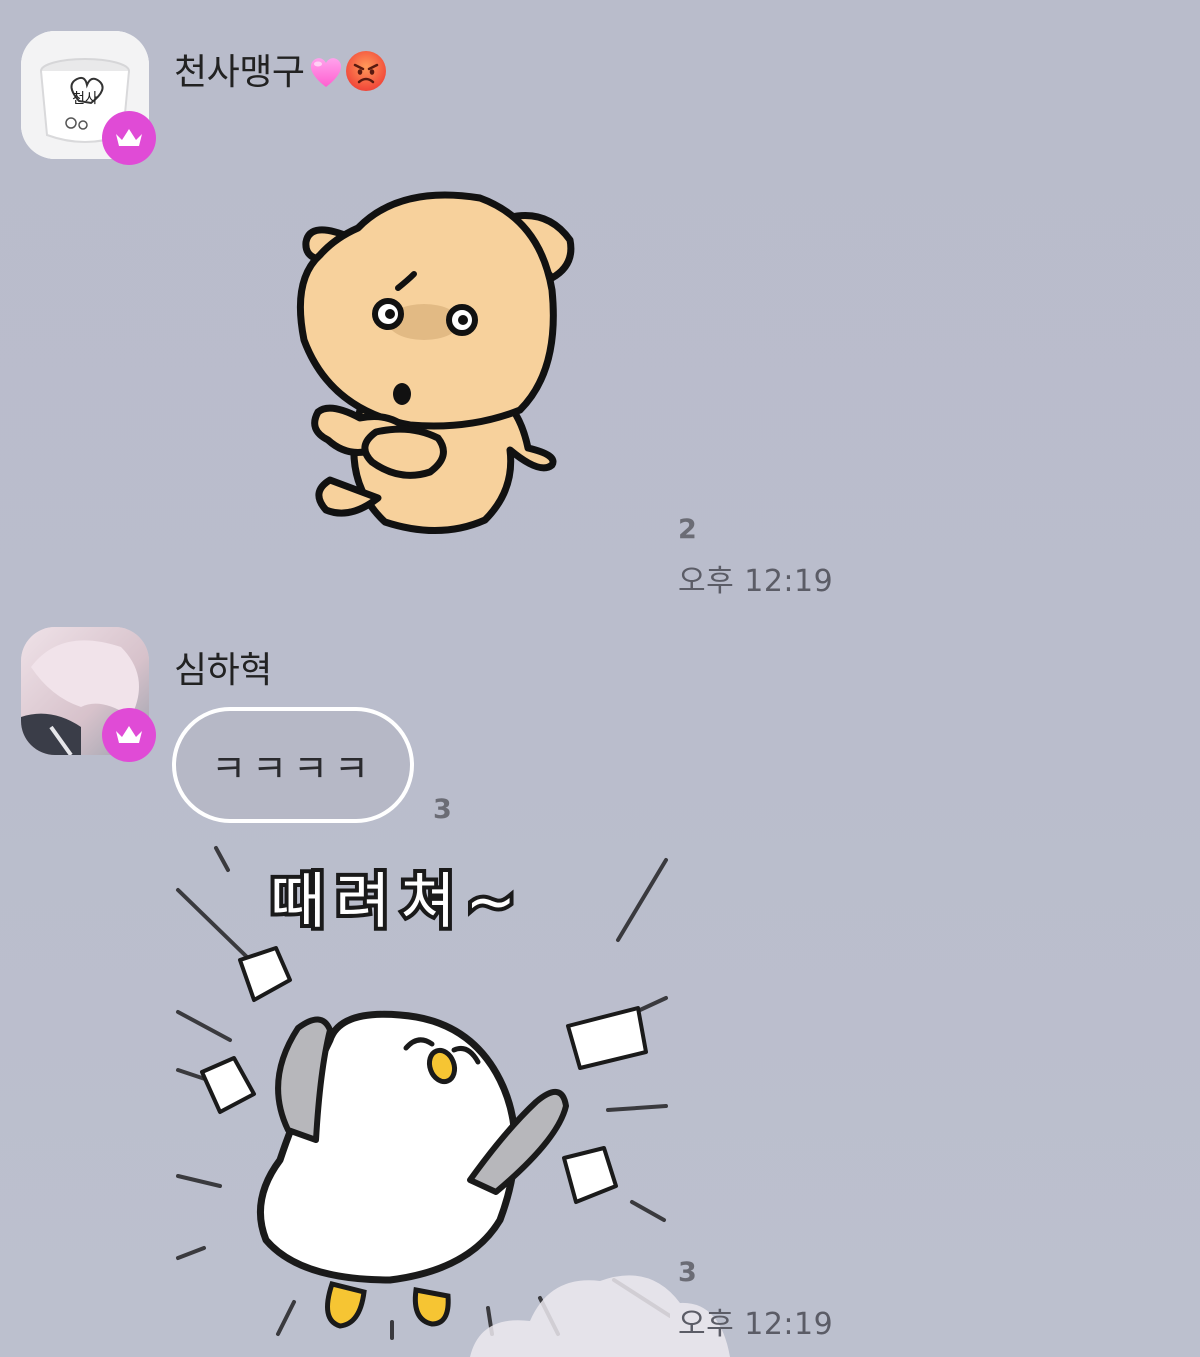  What do you see at coordinates (293, 765) in the screenshot?
I see `message-bubble: ㅋㅋㅋㅋ` at bounding box center [293, 765].